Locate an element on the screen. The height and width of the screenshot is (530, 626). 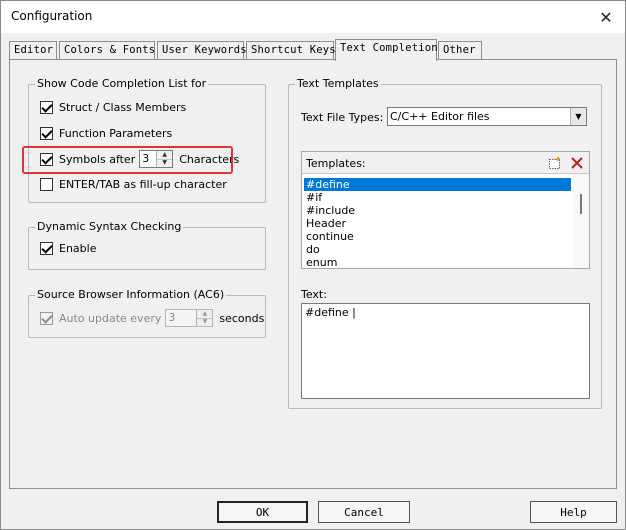
enable-syntax-option: Enable is located at coordinates (68, 248).